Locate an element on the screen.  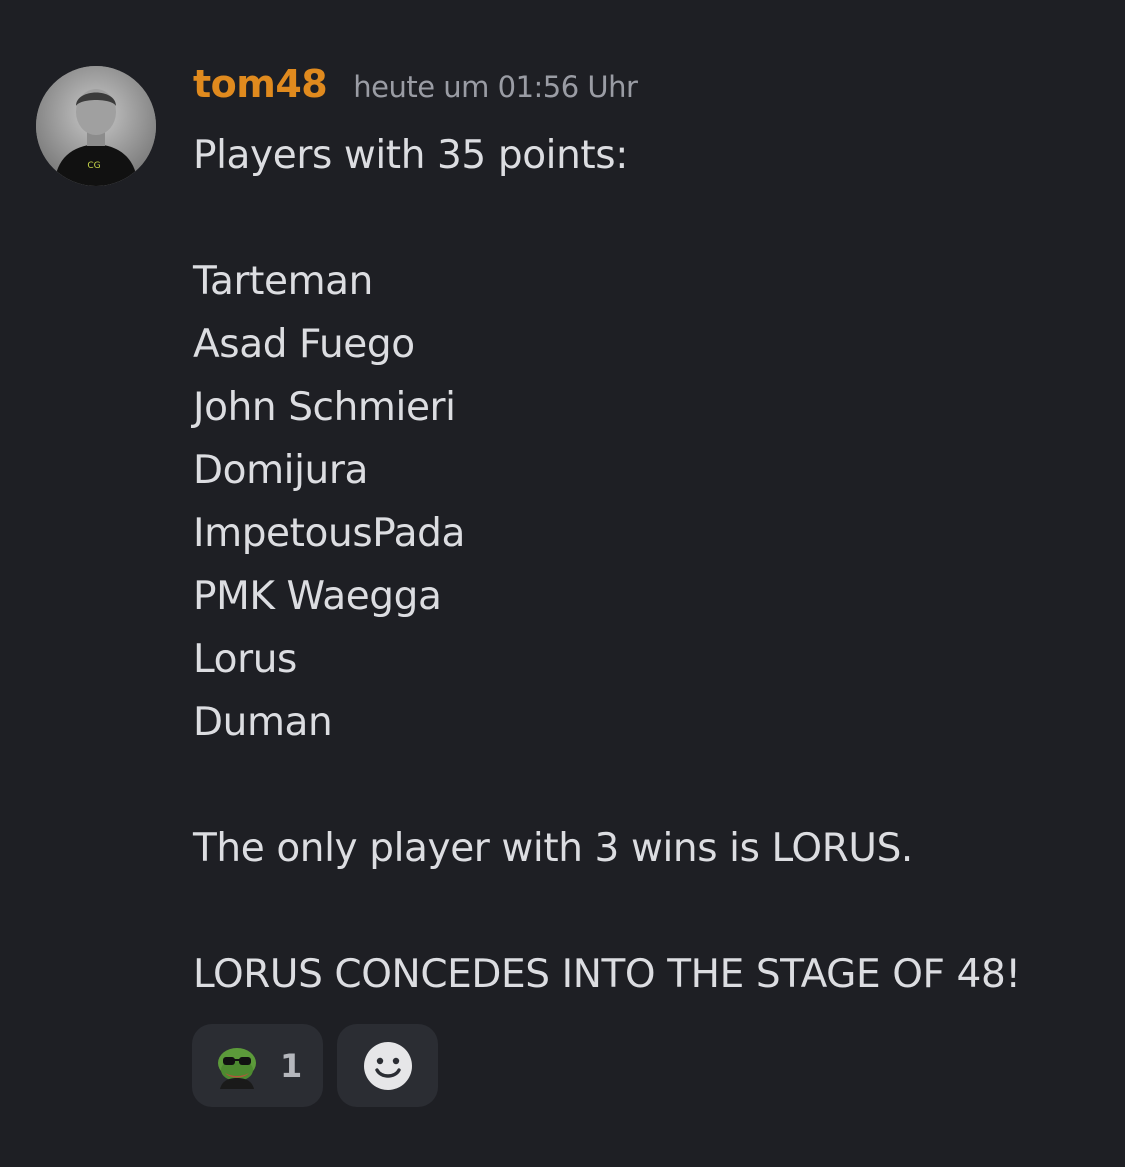
avatar-photo: CG is located at coordinates (96, 126).